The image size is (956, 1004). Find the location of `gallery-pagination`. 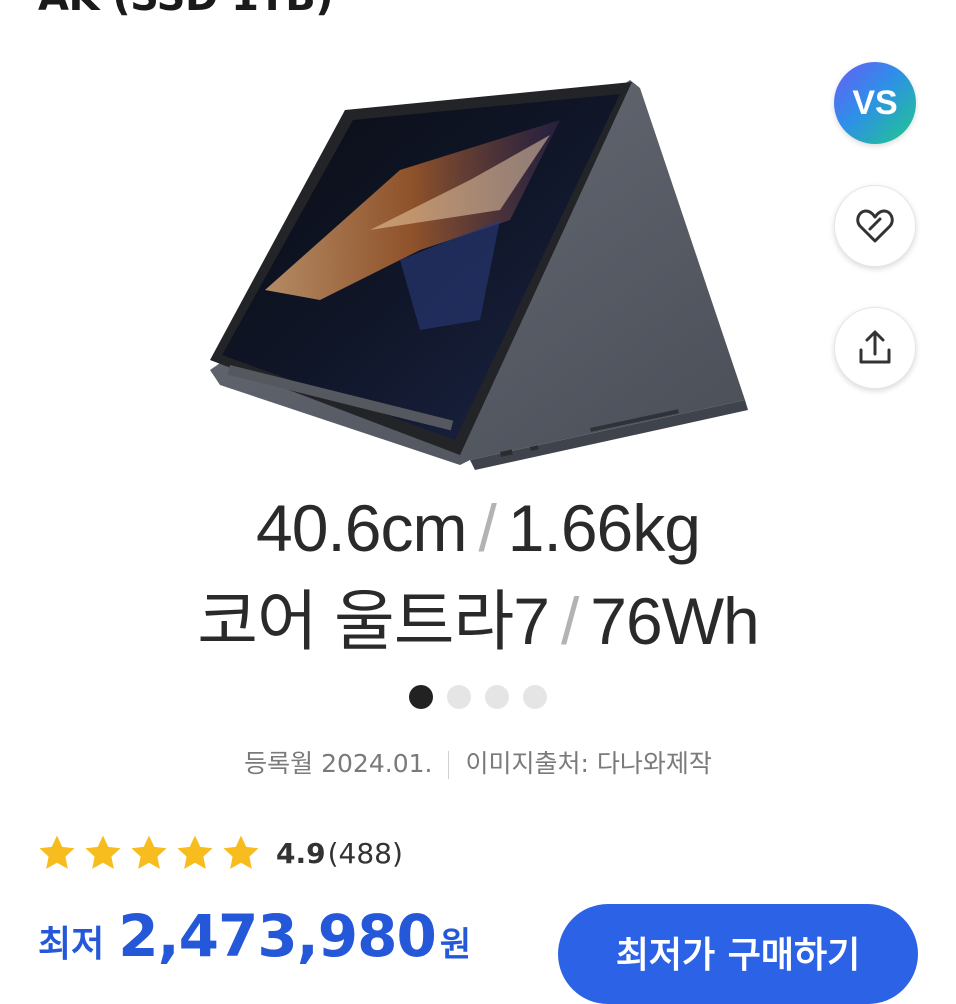

gallery-pagination is located at coordinates (478, 697).